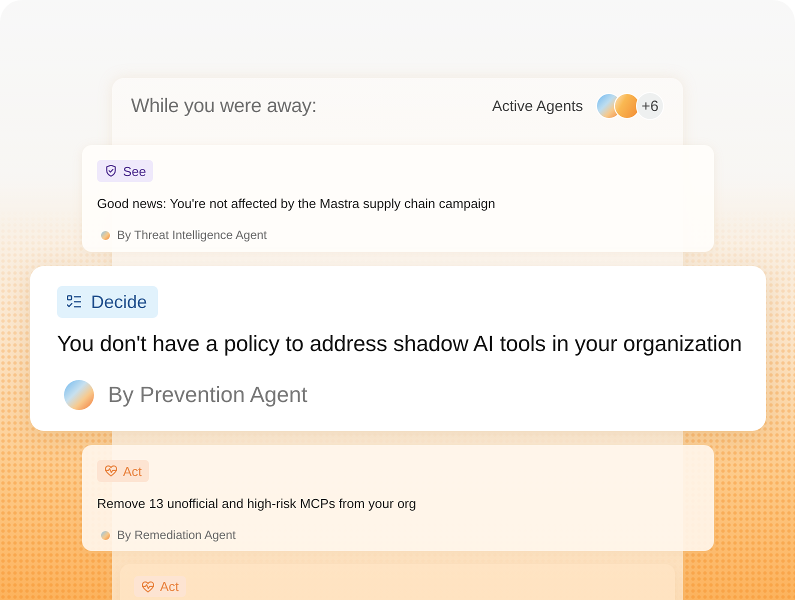 The width and height of the screenshot is (795, 600). I want to click on panel-title: While you were away:, so click(224, 106).